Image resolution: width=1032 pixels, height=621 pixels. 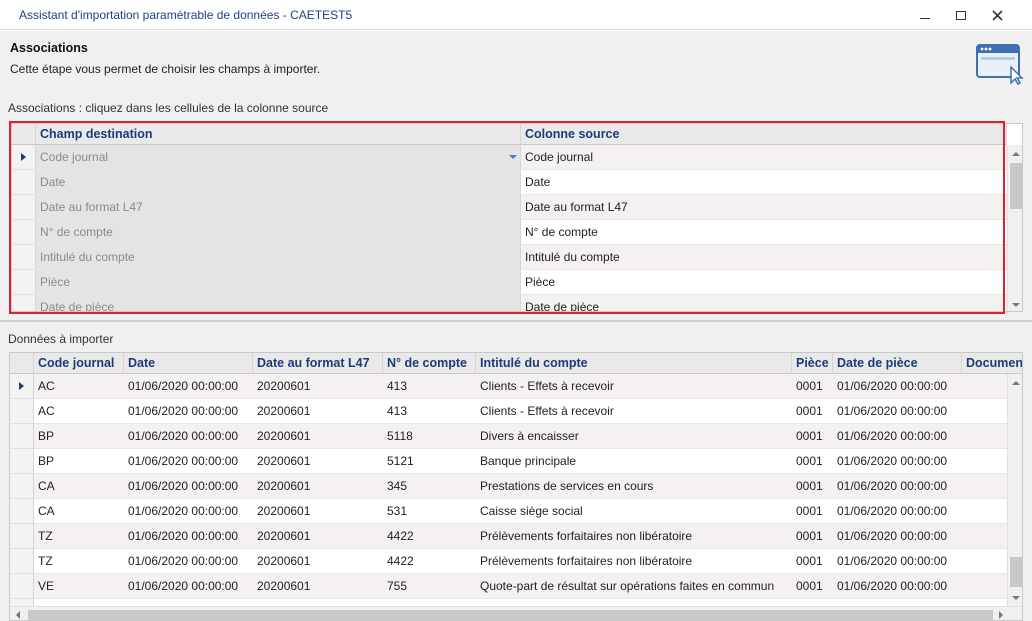 I want to click on splitter, so click(x=516, y=321).